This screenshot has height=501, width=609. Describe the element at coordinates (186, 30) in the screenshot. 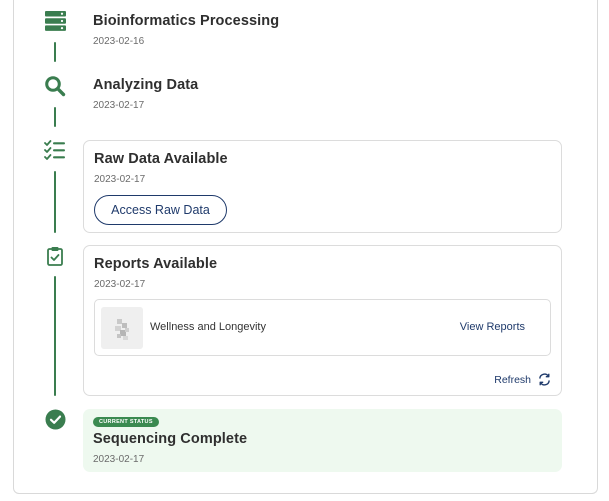

I see `timeline-step-bioinformatics: Bioinformatics Processing 2023-02-16` at that location.